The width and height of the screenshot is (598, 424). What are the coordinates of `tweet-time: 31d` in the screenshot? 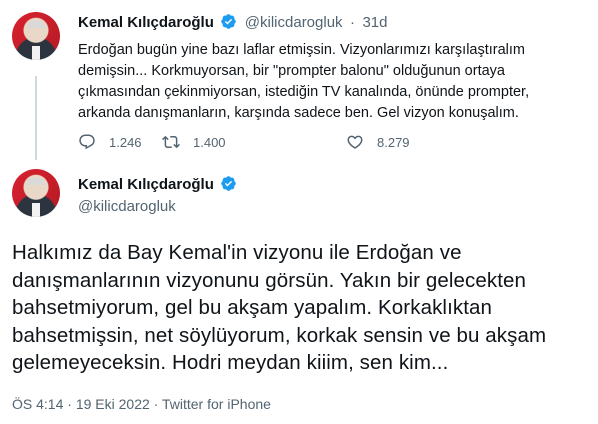 It's located at (374, 22).